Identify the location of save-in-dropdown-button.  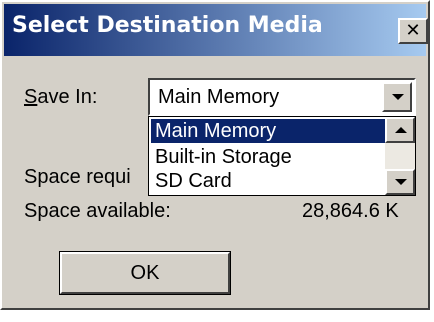
(397, 97).